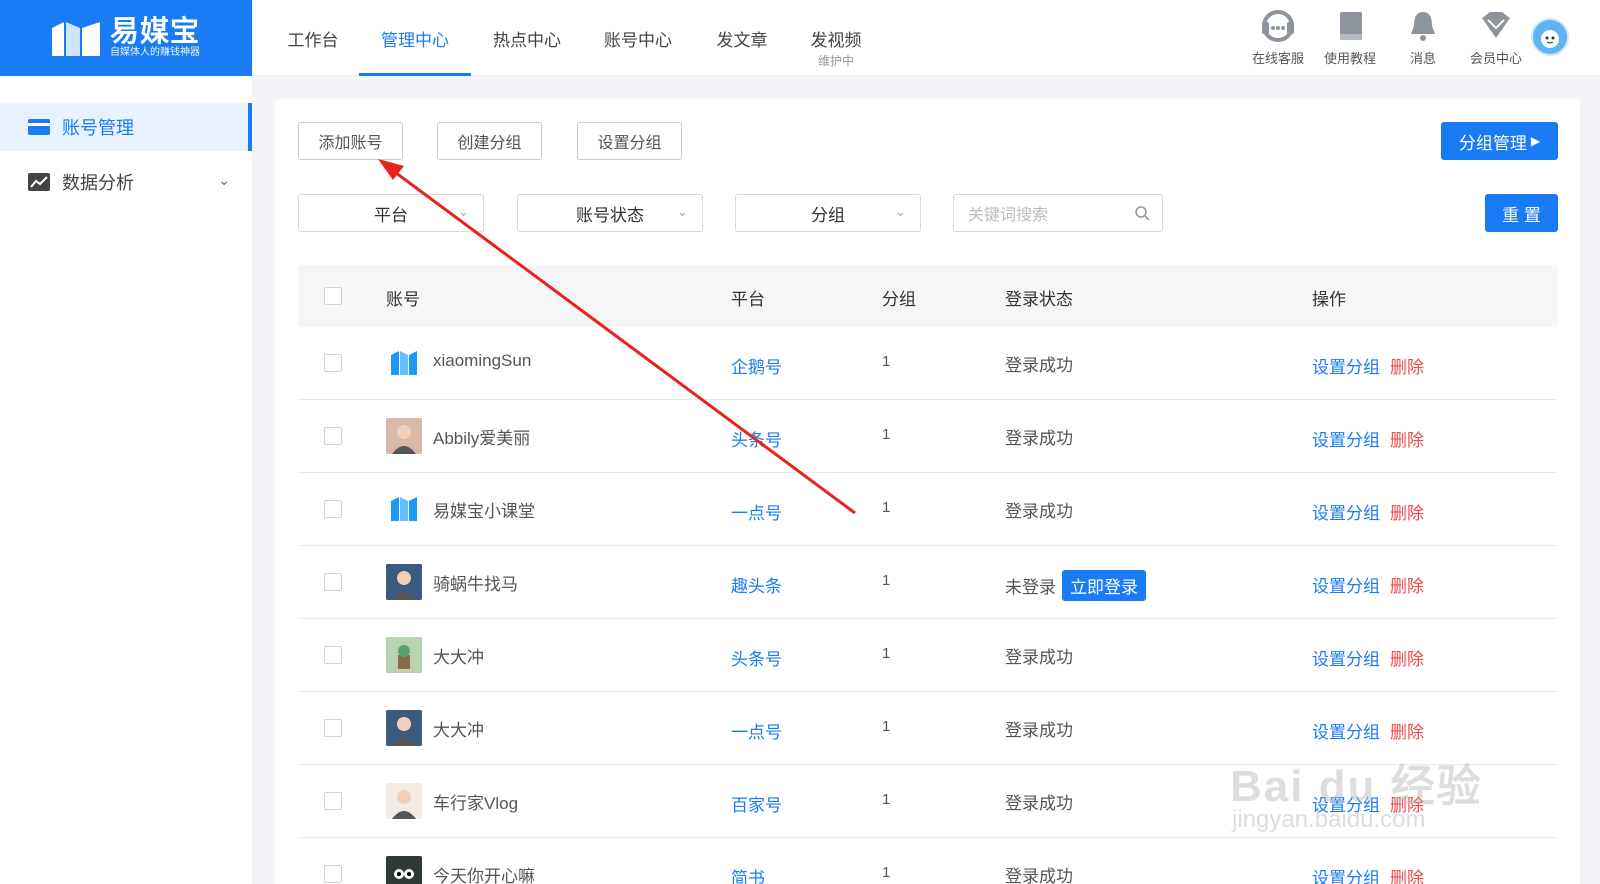 The height and width of the screenshot is (884, 1600). Describe the element at coordinates (1356, 786) in the screenshot. I see `baidu-watermark: Bai du 经验` at that location.